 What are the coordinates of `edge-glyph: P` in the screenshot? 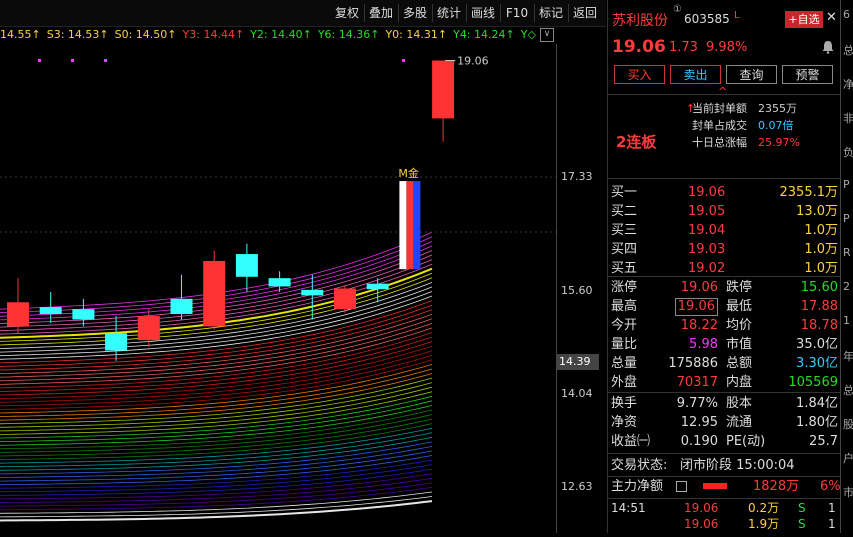 It's located at (846, 184).